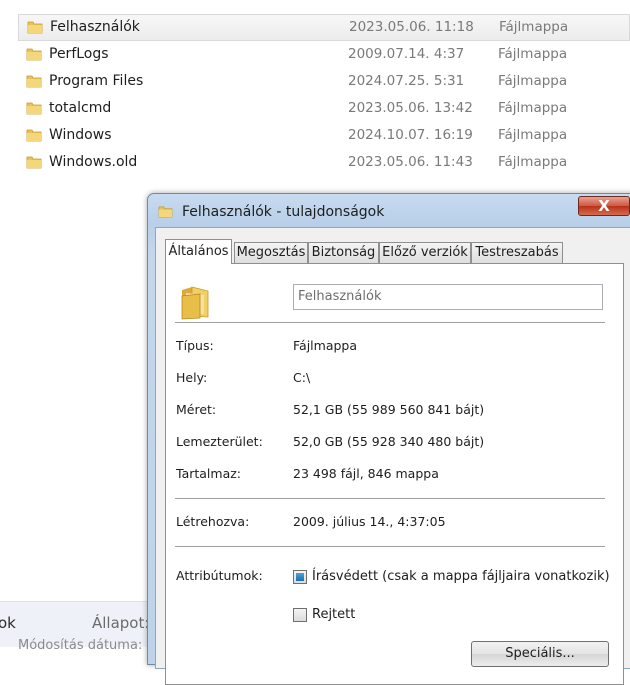  Describe the element at coordinates (96, 81) in the screenshot. I see `file-name: Program Files` at that location.